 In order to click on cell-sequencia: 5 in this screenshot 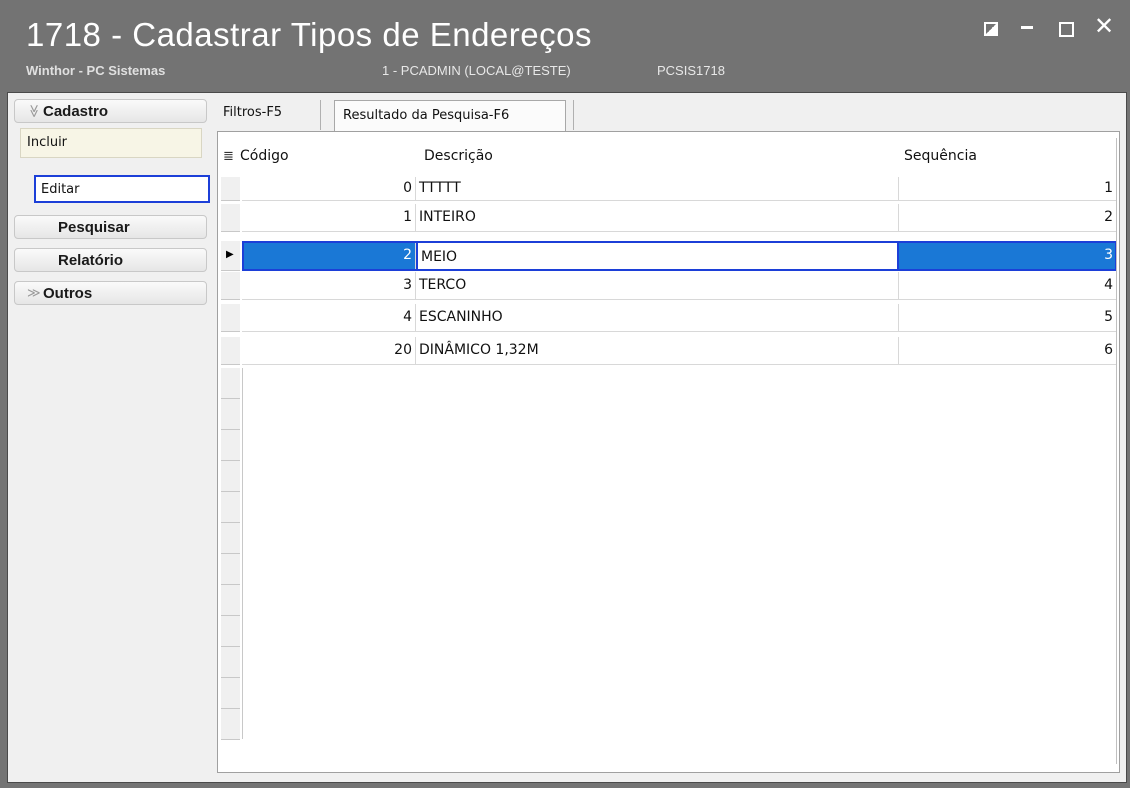, I will do `click(1008, 318)`.